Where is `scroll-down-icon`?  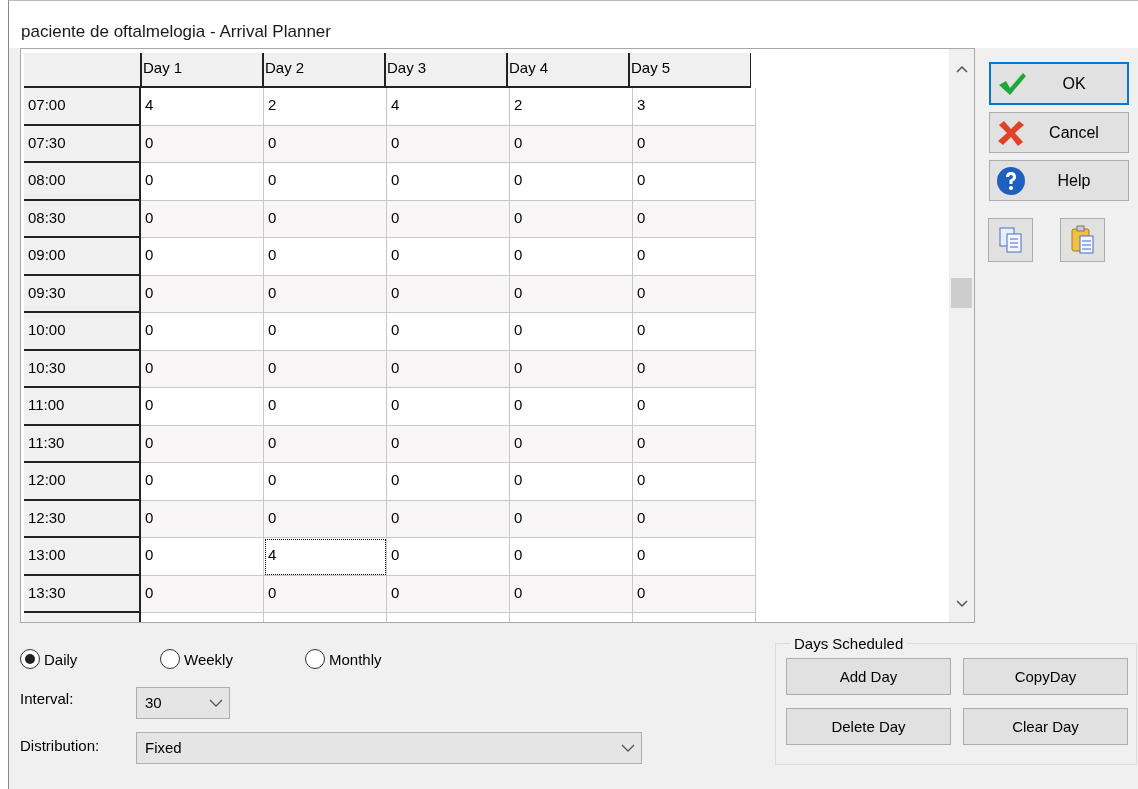 scroll-down-icon is located at coordinates (961, 604).